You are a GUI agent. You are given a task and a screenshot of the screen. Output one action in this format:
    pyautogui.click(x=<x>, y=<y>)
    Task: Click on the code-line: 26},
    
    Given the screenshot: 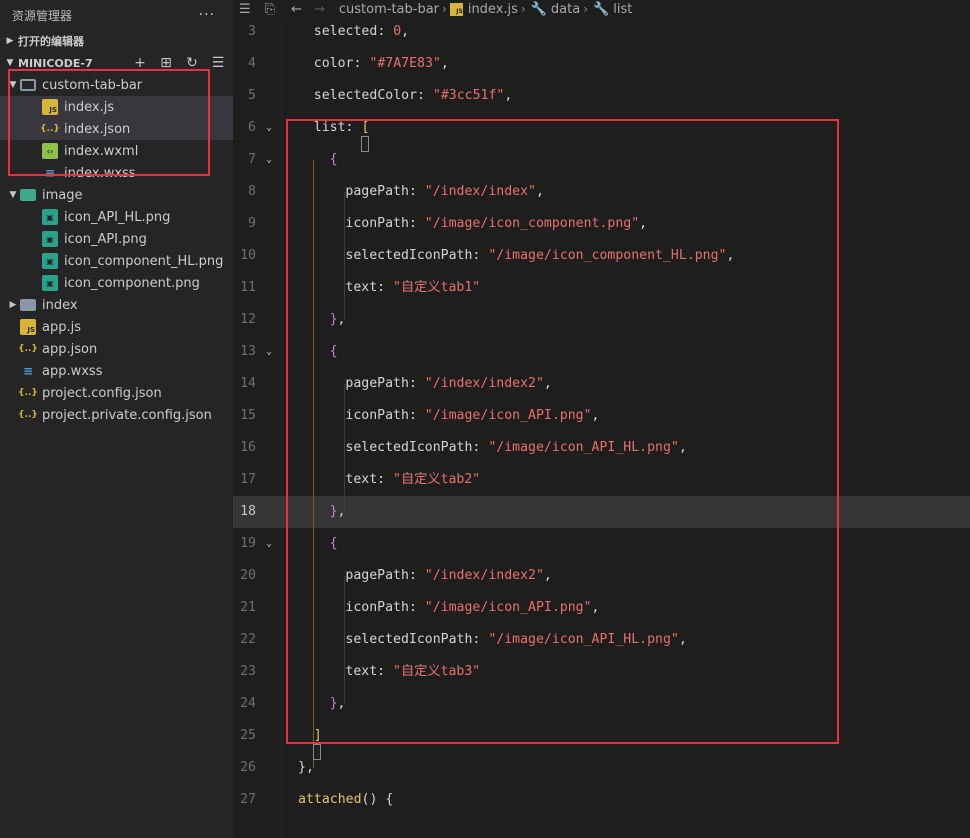 What is the action you would take?
    pyautogui.click(x=601, y=768)
    